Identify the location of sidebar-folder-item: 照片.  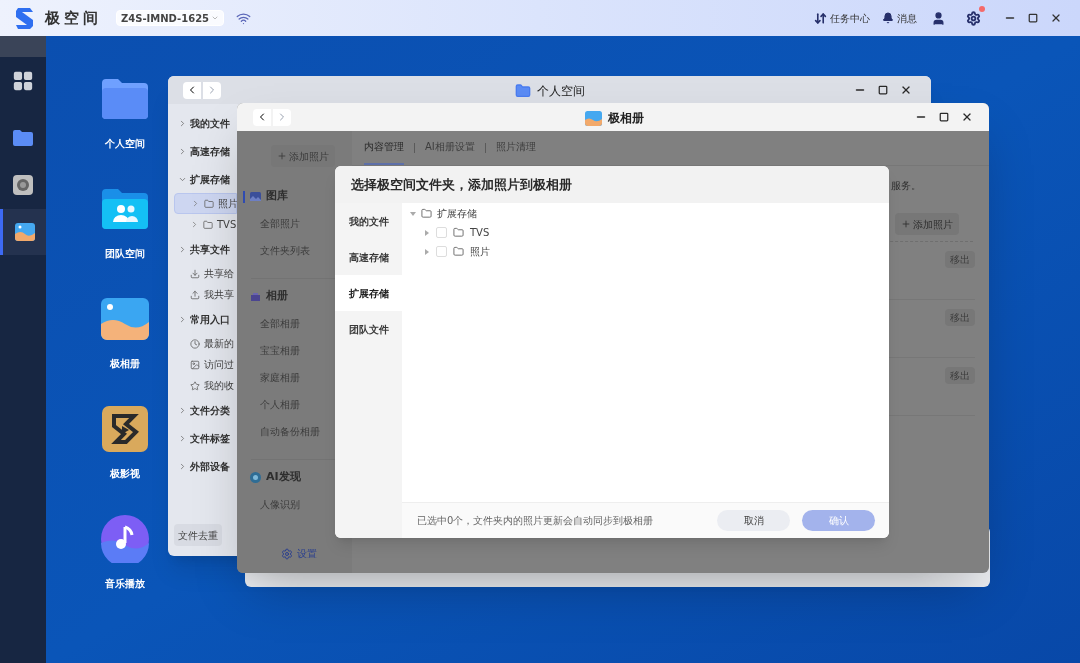
(205, 203).